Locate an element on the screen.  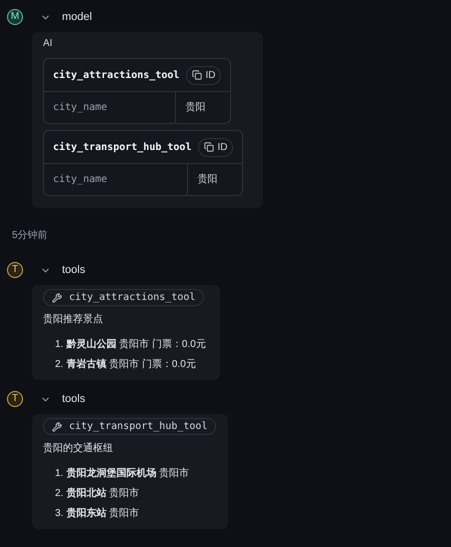
avatar-icon: M is located at coordinates (15, 17).